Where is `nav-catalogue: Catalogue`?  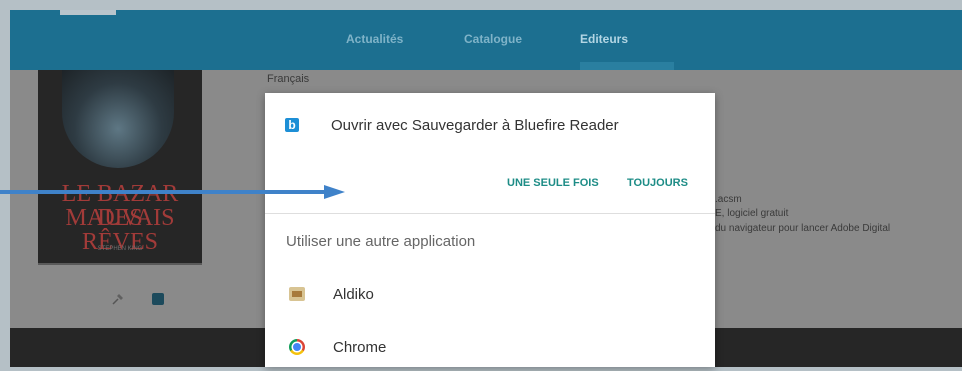
nav-catalogue: Catalogue is located at coordinates (493, 39).